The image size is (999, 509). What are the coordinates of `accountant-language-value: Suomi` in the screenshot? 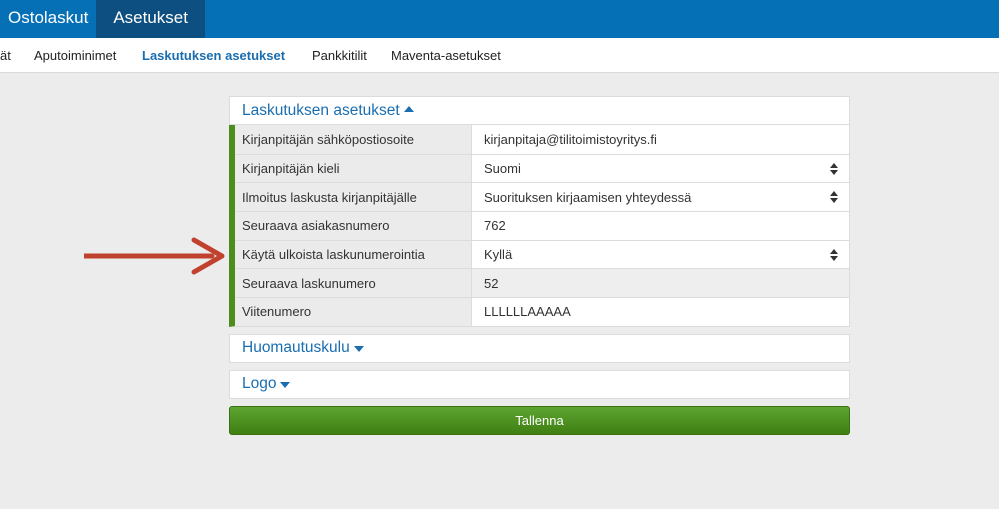 It's located at (502, 169).